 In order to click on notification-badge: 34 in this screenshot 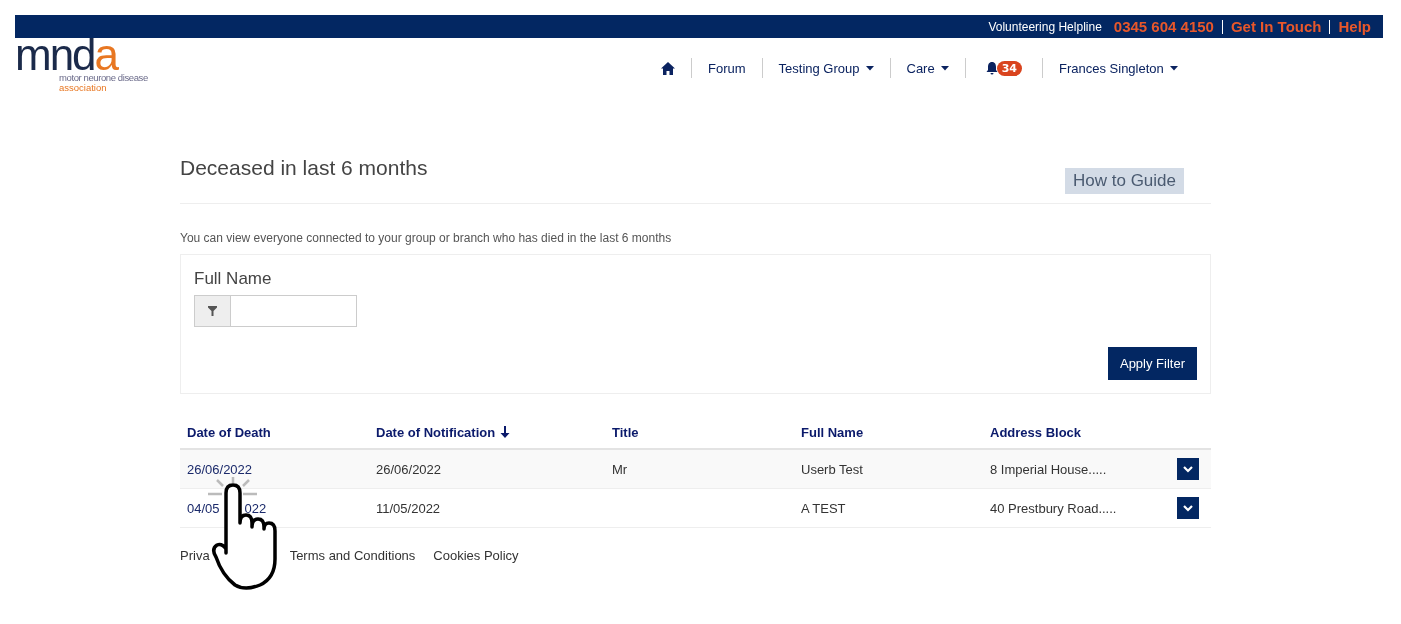, I will do `click(1009, 68)`.